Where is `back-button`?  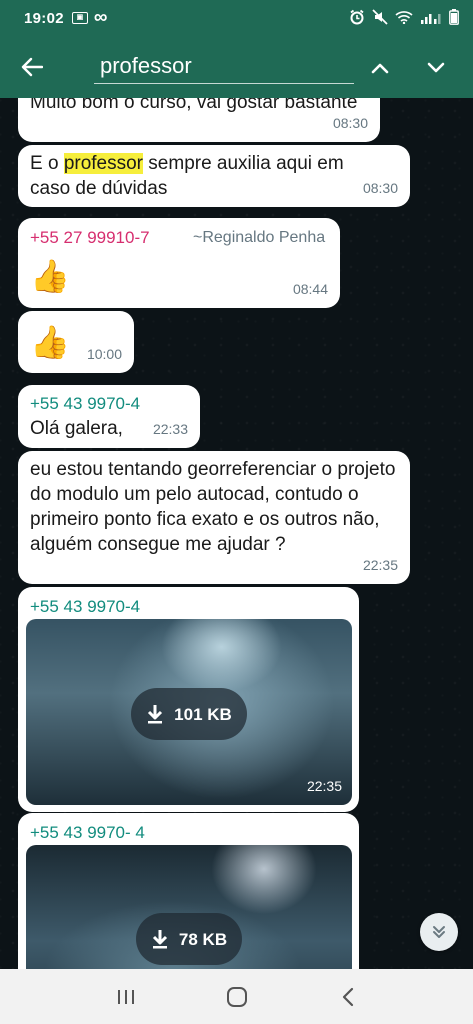 back-button is located at coordinates (32, 67).